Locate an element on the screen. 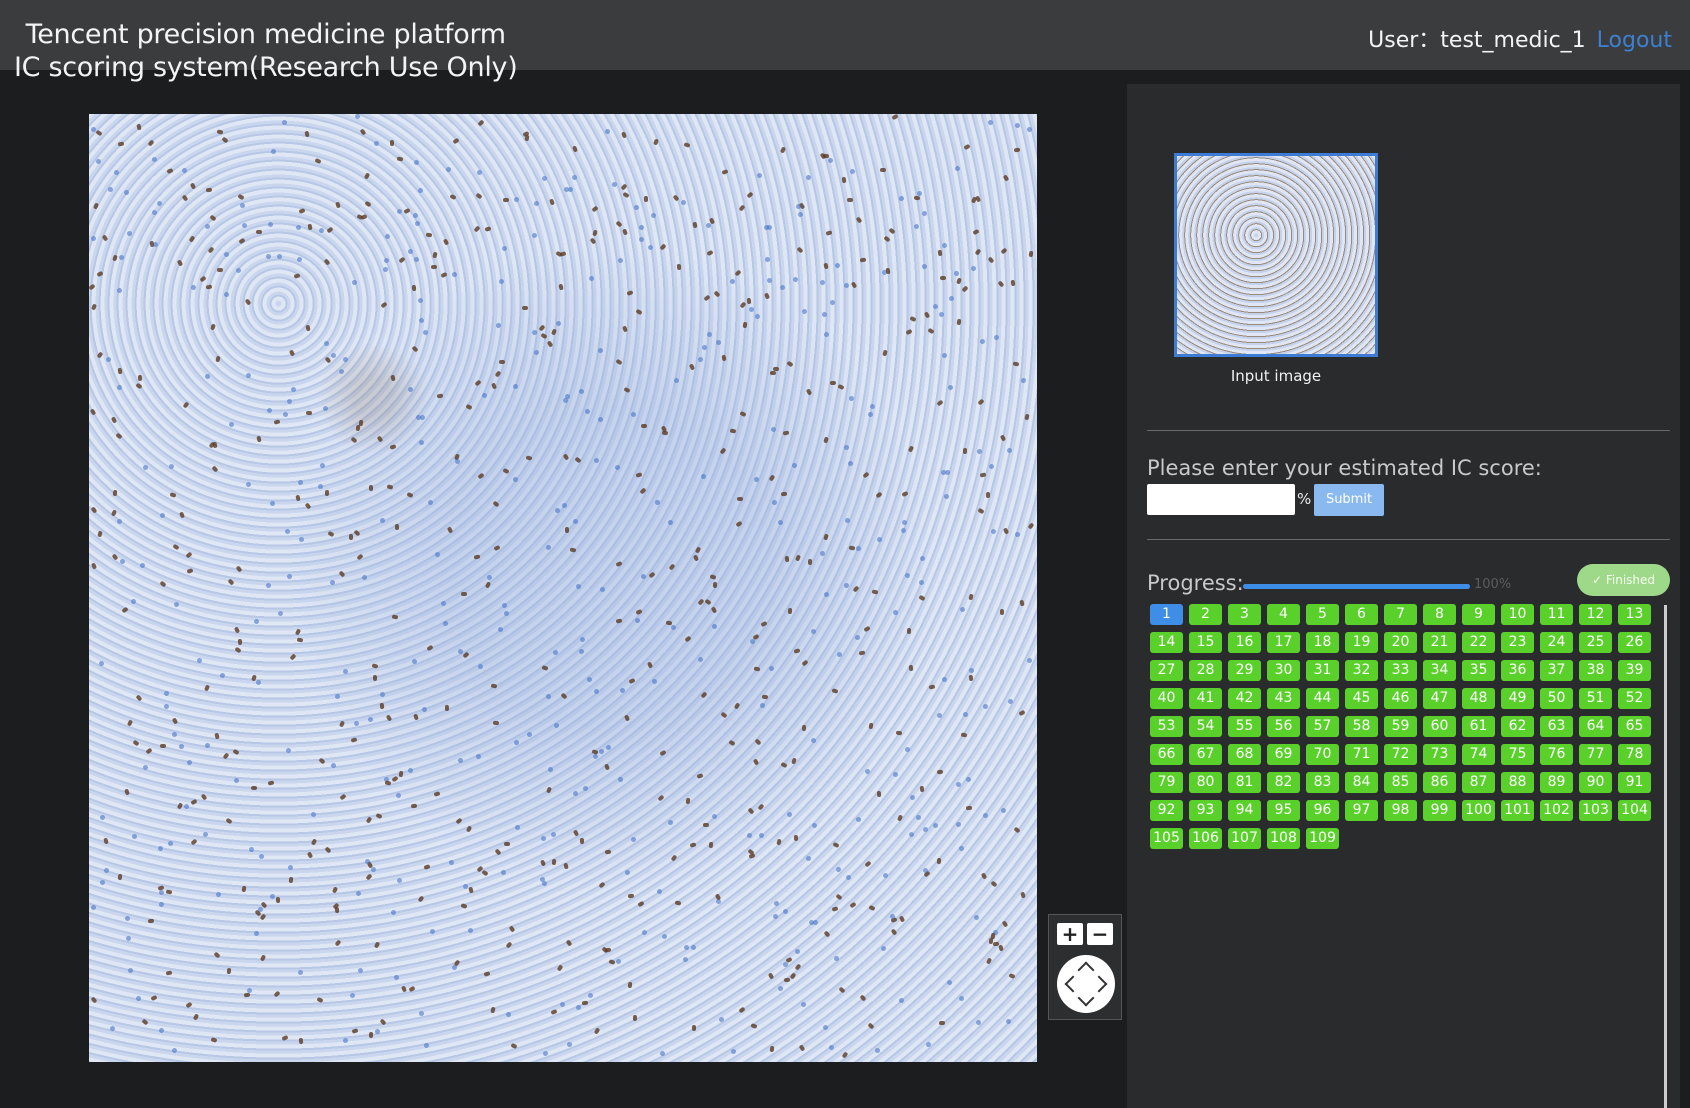  case-button: 12 is located at coordinates (1595, 614).